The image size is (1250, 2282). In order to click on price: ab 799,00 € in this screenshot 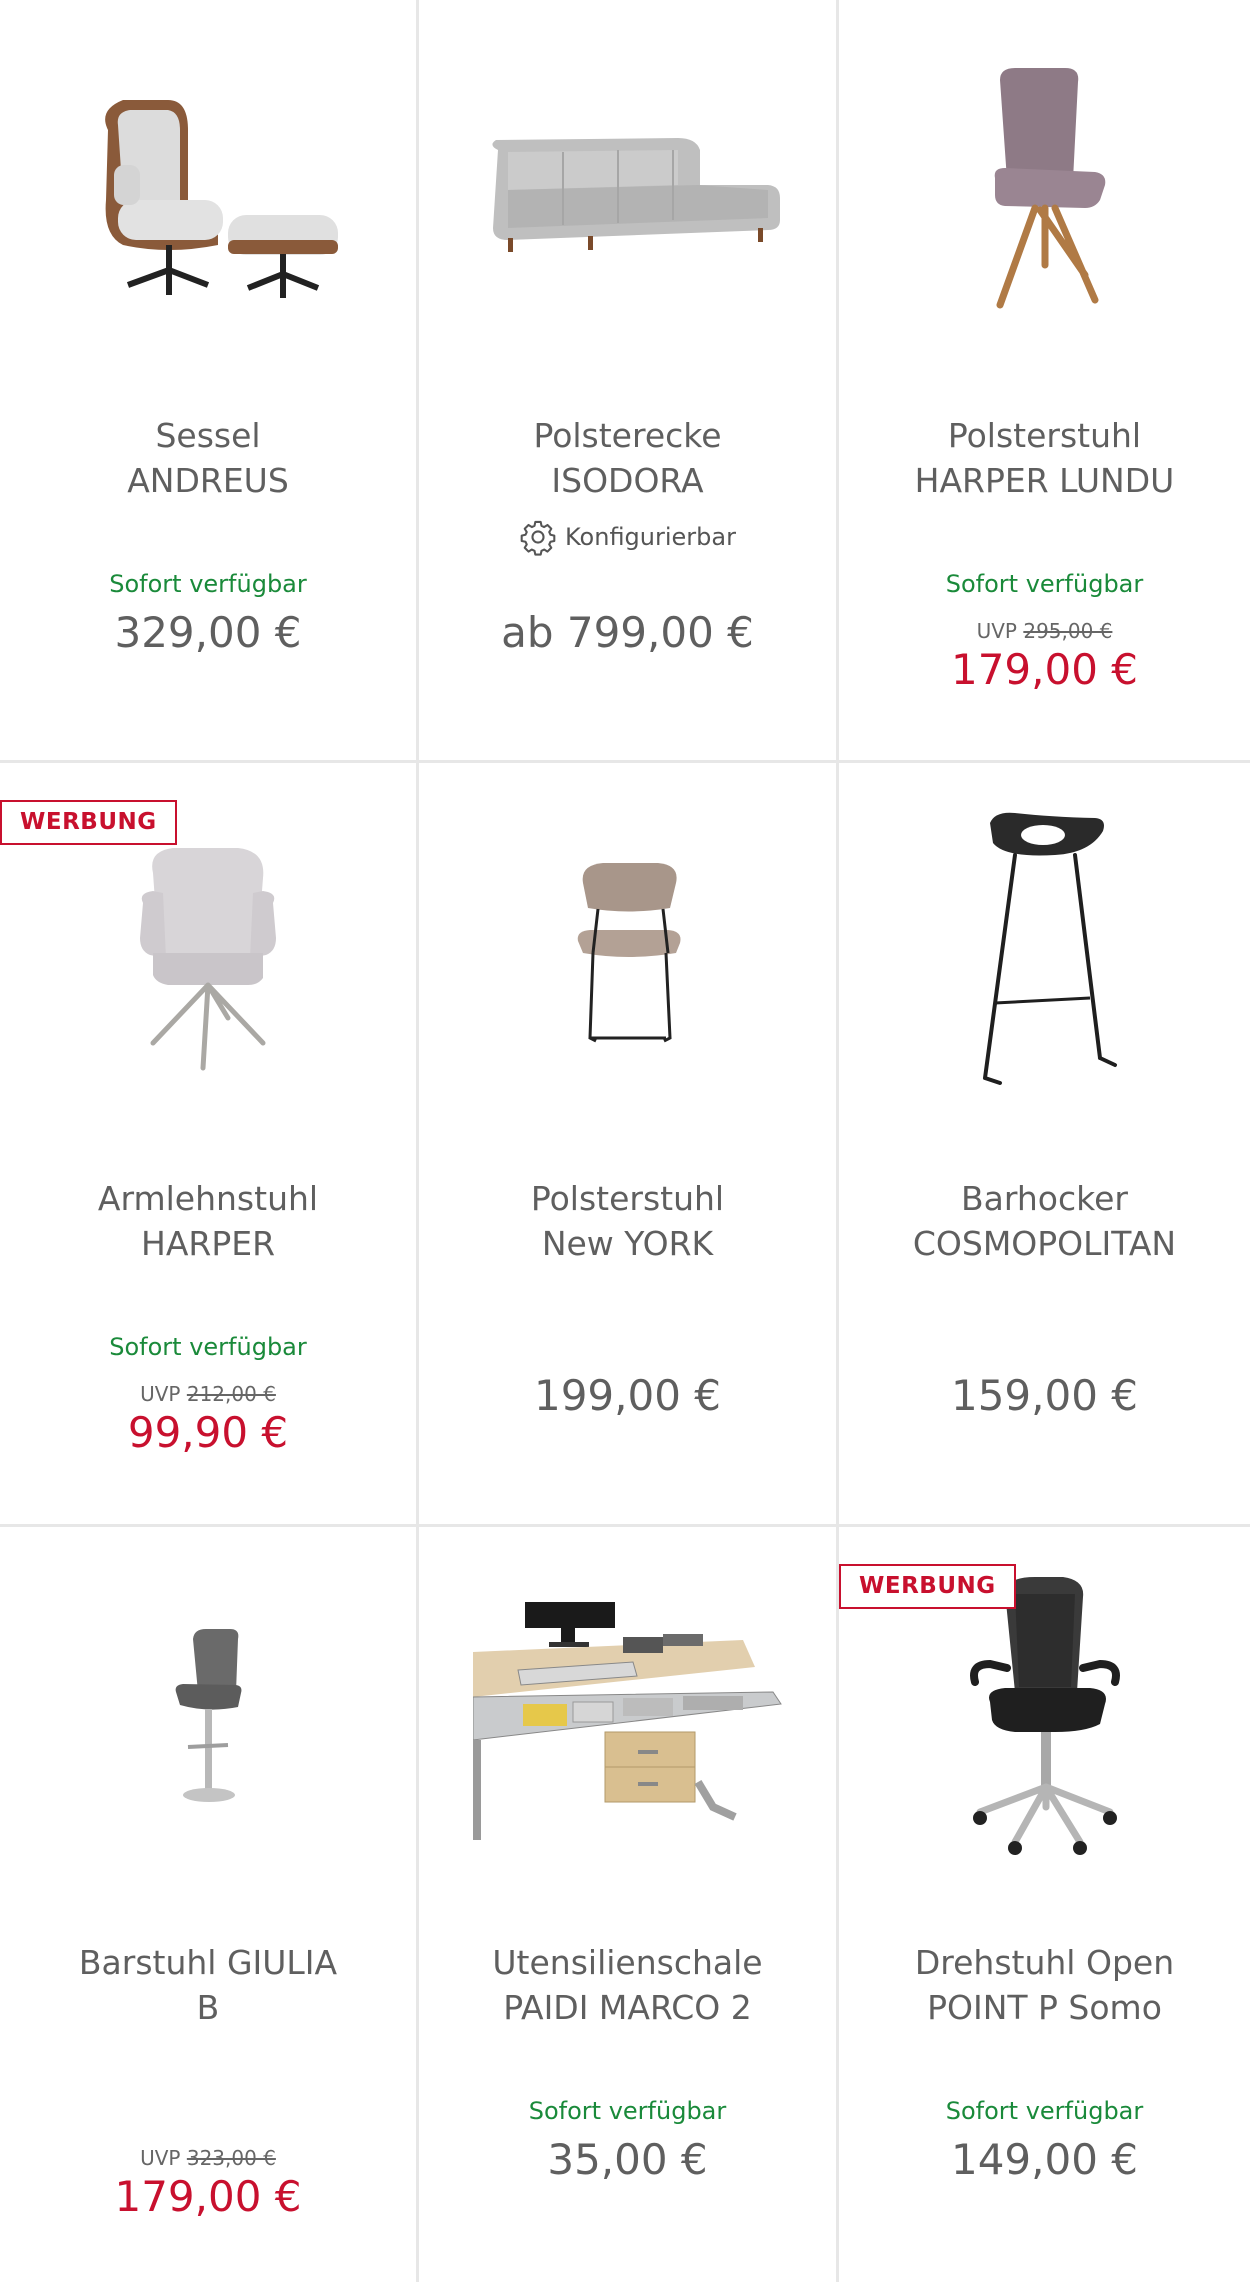, I will do `click(627, 632)`.